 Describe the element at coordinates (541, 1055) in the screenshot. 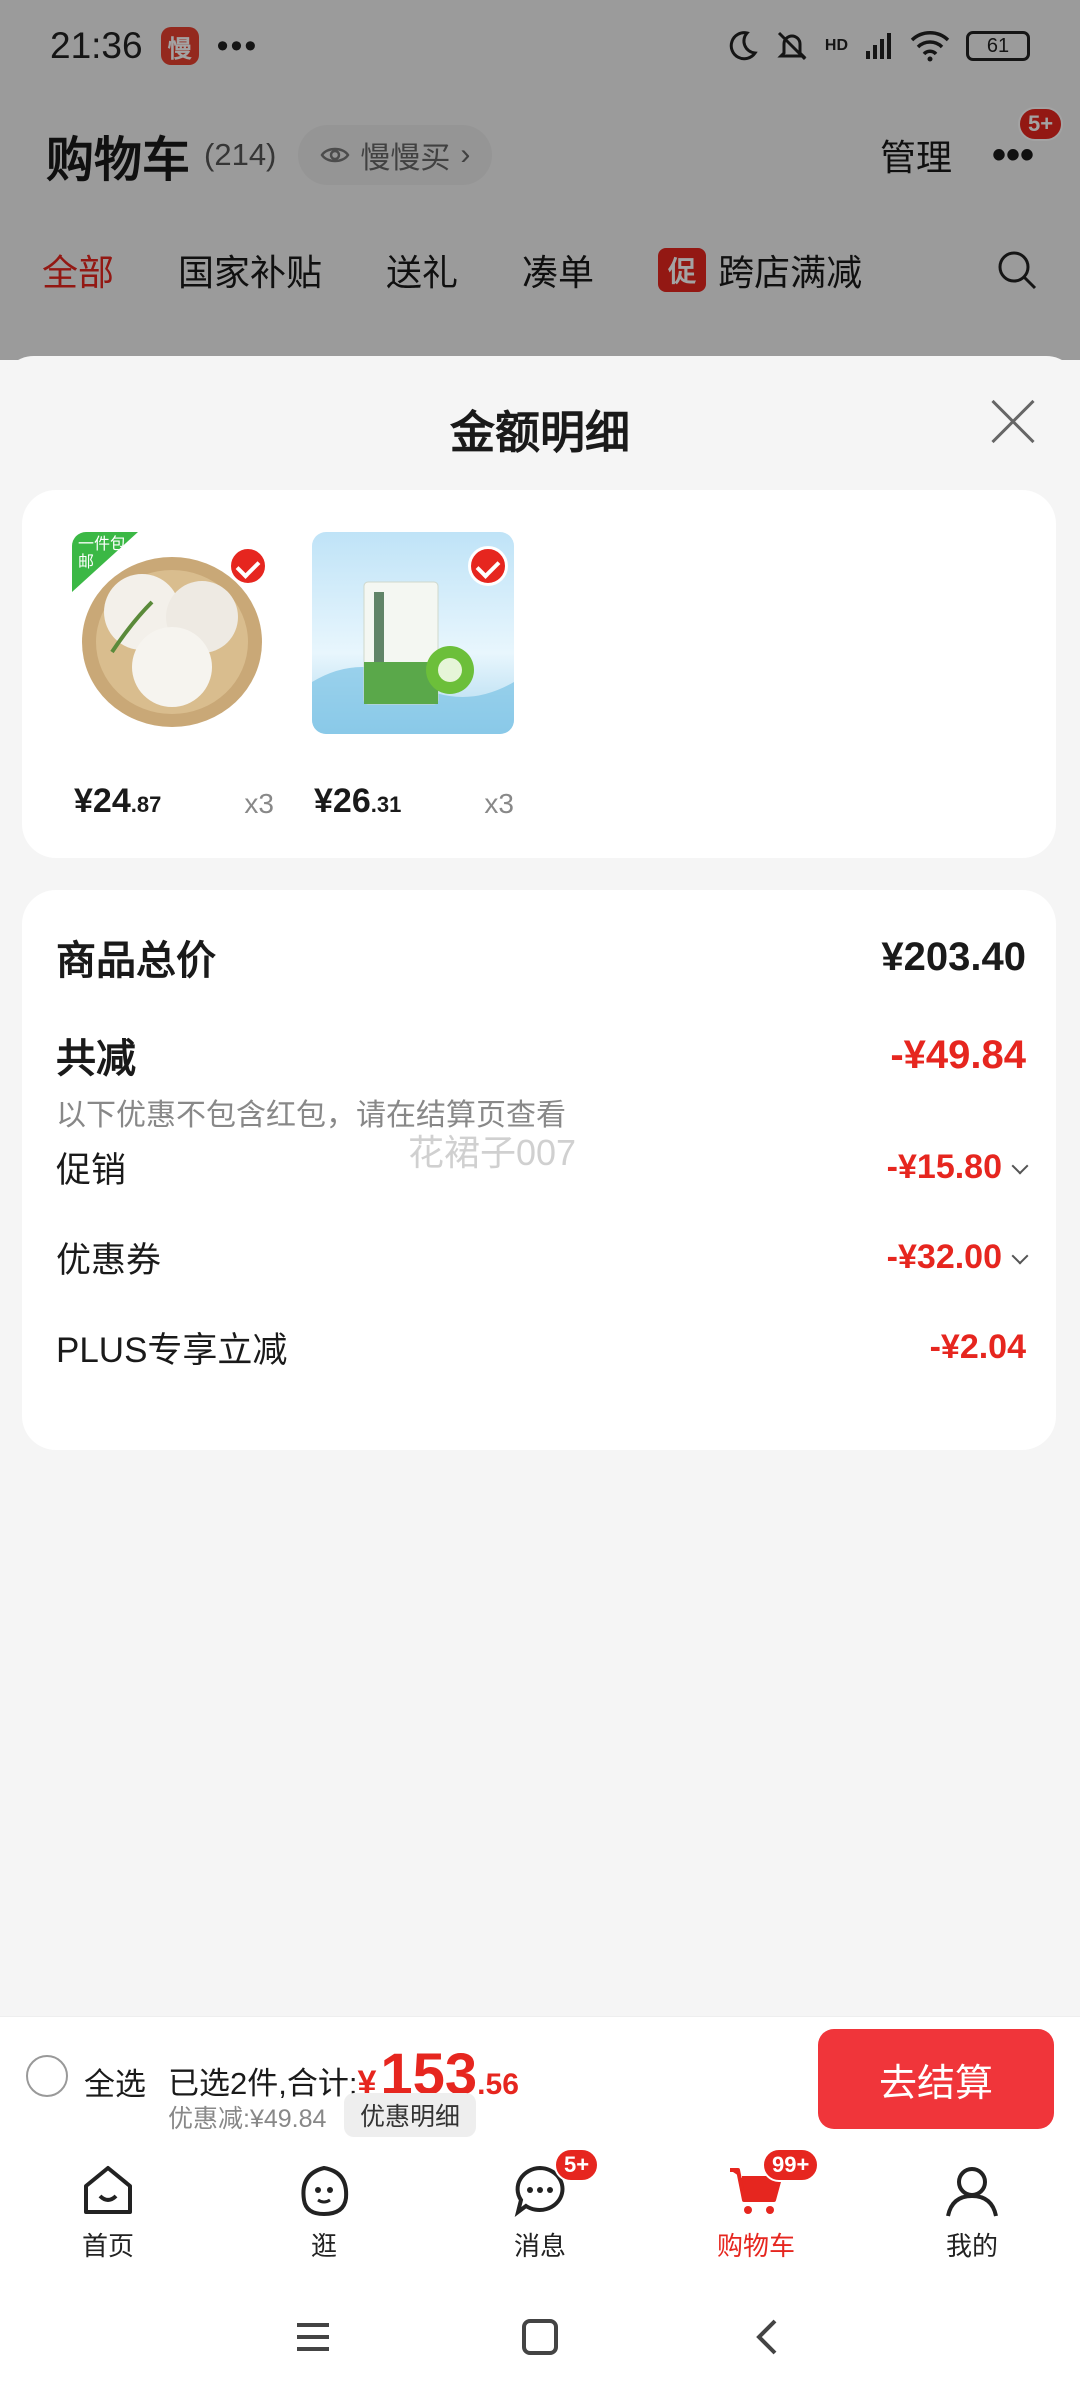

I see `total-reduce-row: 共减 -¥49.84` at that location.